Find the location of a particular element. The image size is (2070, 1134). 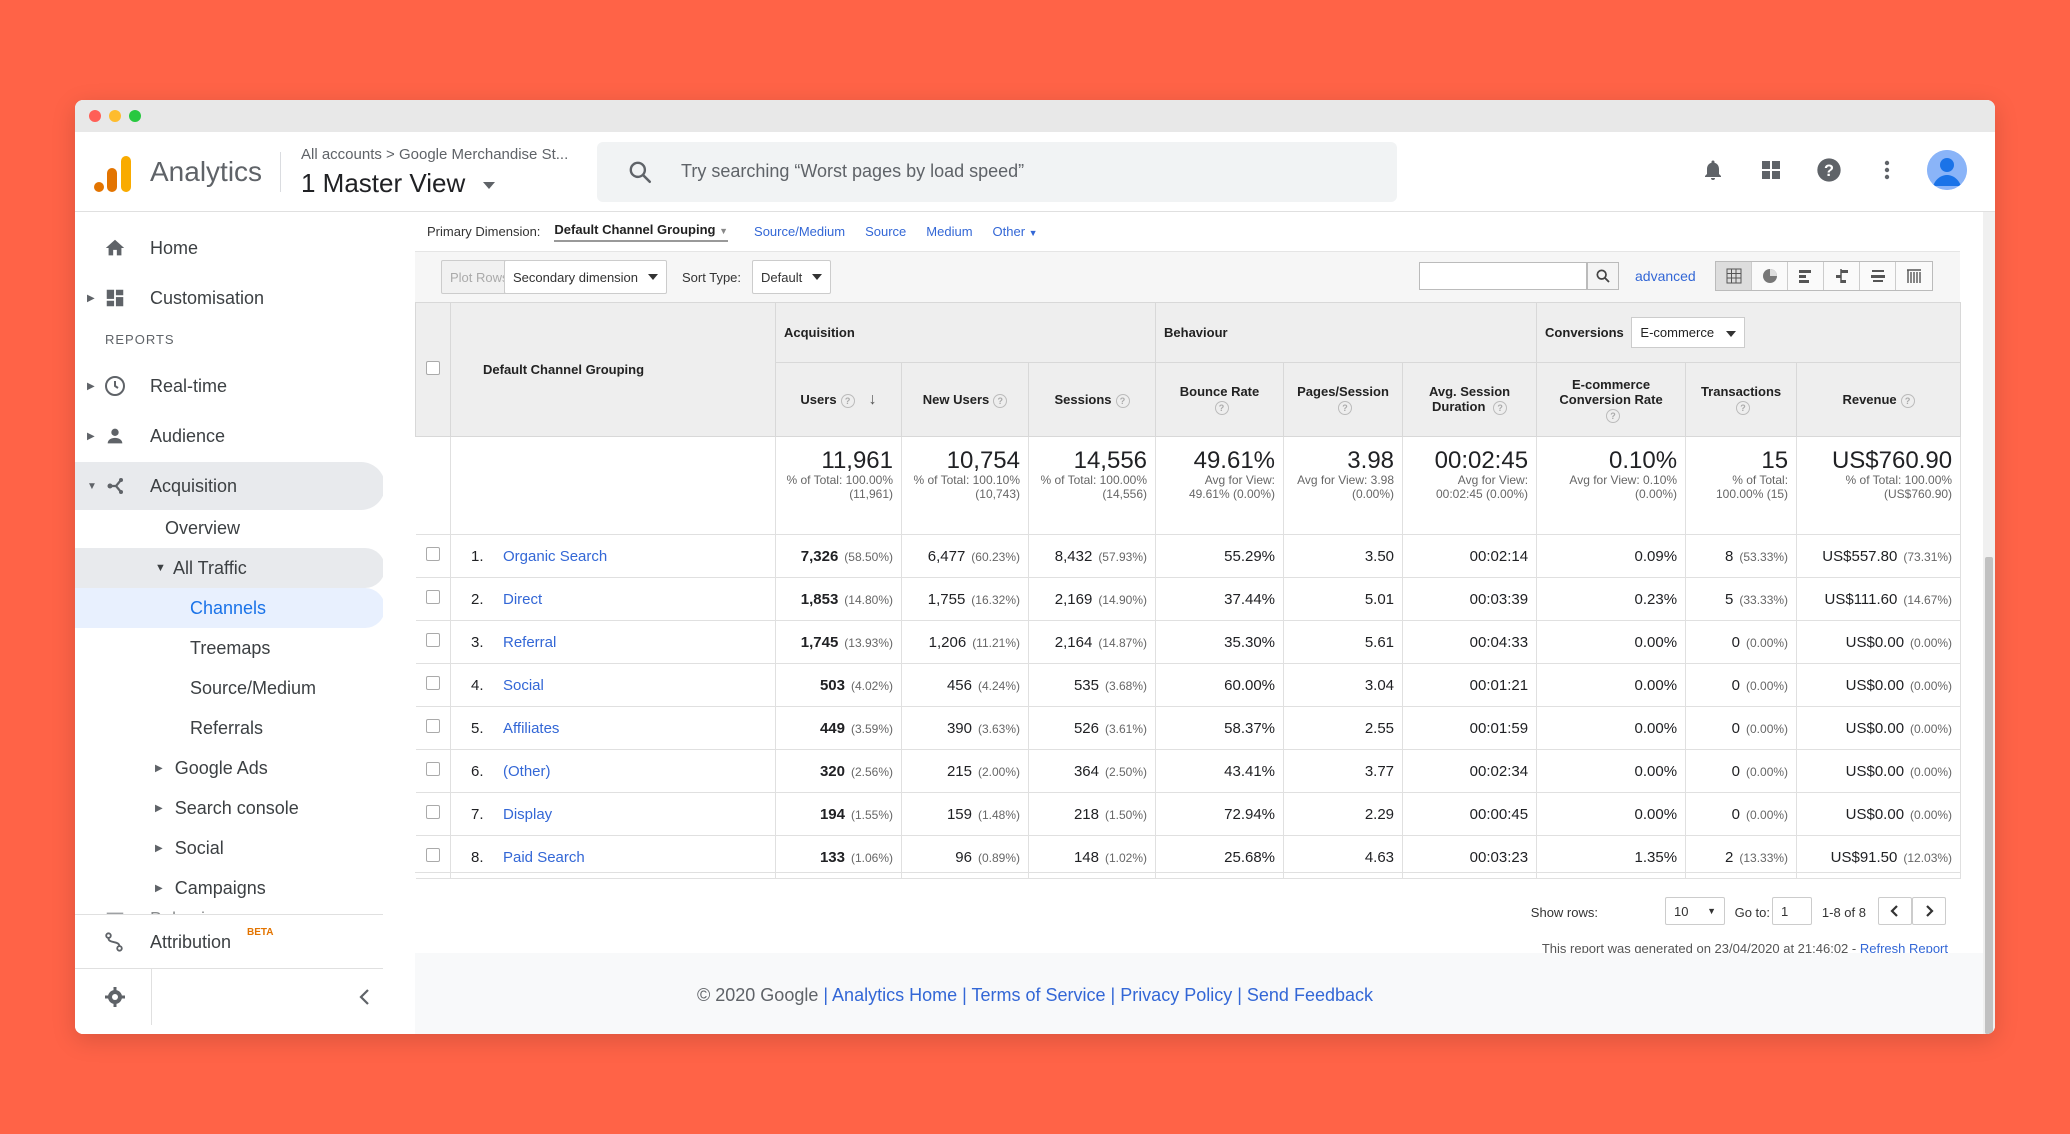

performance-view-icon is located at coordinates (1806, 276).